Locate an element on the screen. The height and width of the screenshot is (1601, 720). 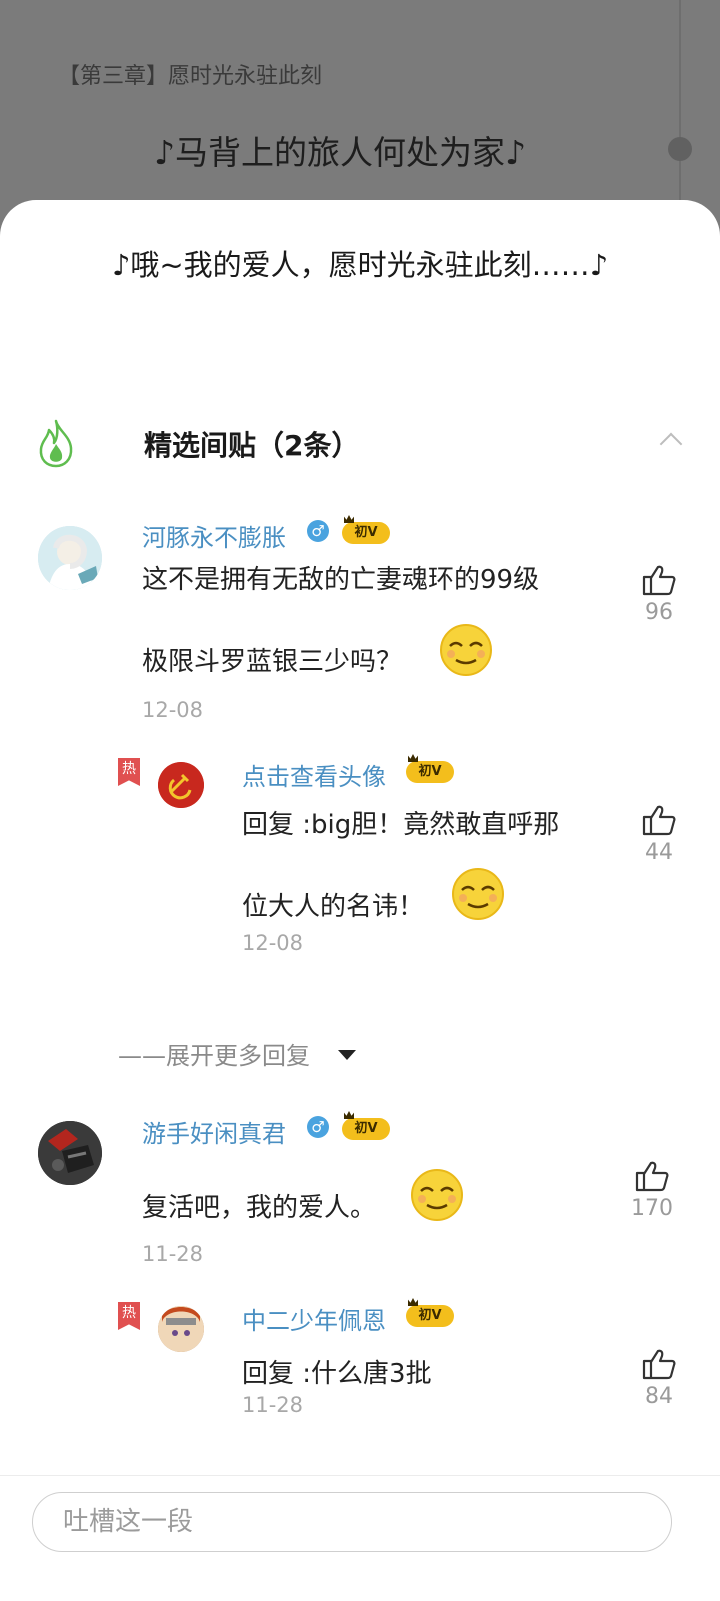
comment-text-line: 这不是拥有无敌的亡妻魂环的99级 is located at coordinates (341, 580).